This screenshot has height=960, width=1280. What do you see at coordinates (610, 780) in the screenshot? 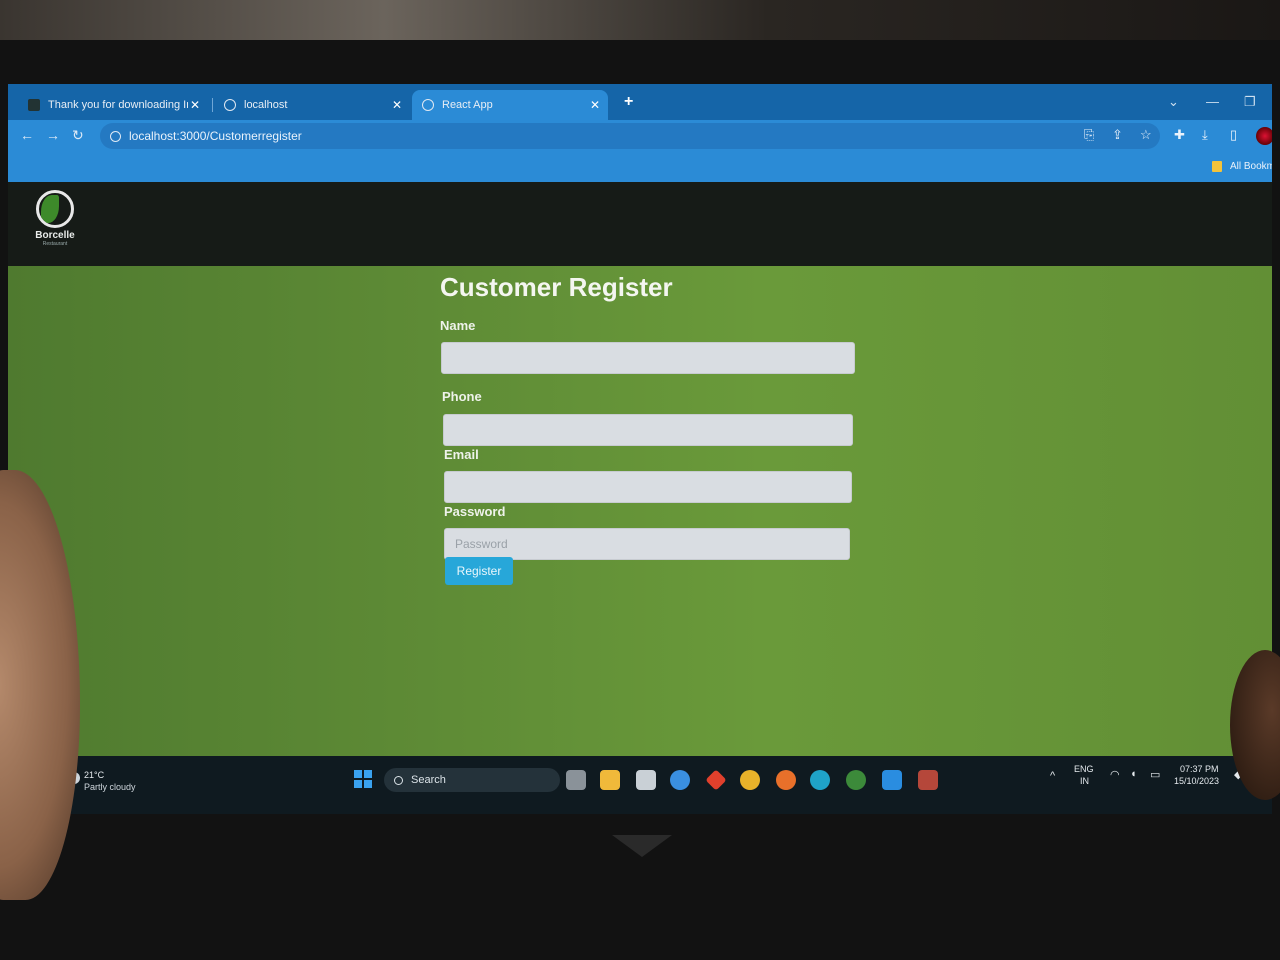
I see `file-explorer-icon` at bounding box center [610, 780].